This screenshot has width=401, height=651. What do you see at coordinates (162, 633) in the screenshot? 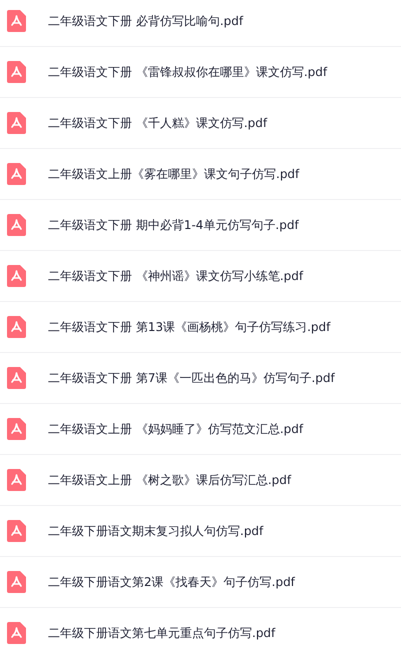
I see `file-name: 二年级下册语文第七单元重点句子仿写.pdf` at bounding box center [162, 633].